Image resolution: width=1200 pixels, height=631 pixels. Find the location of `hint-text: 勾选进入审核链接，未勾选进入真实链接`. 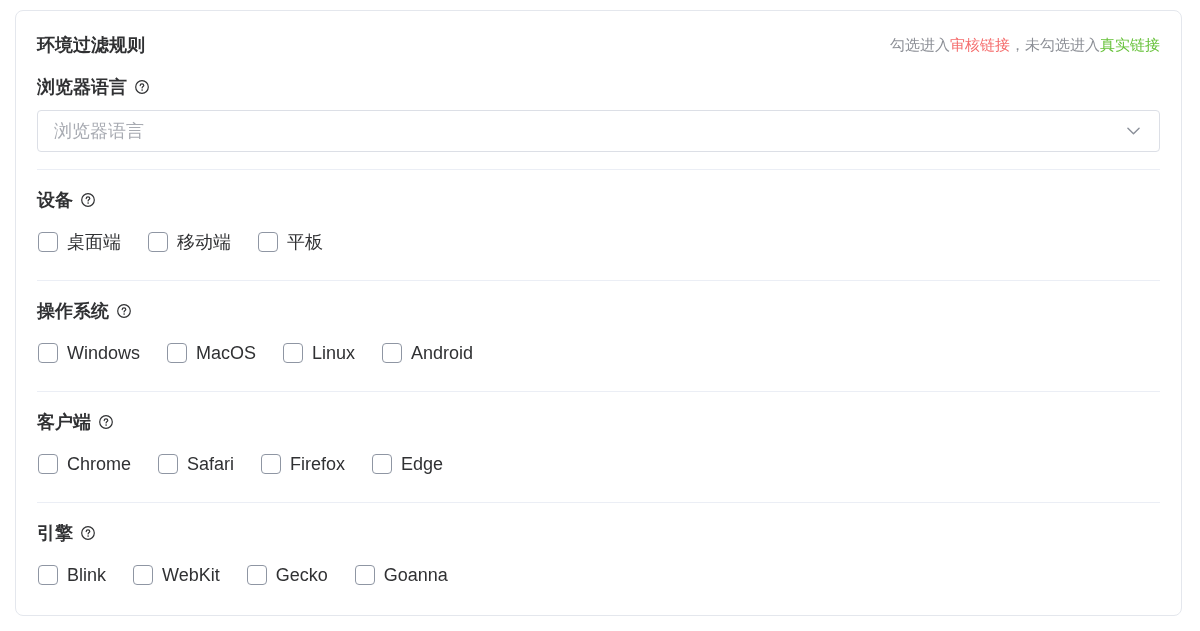

hint-text: 勾选进入审核链接，未勾选进入真实链接 is located at coordinates (1025, 45).